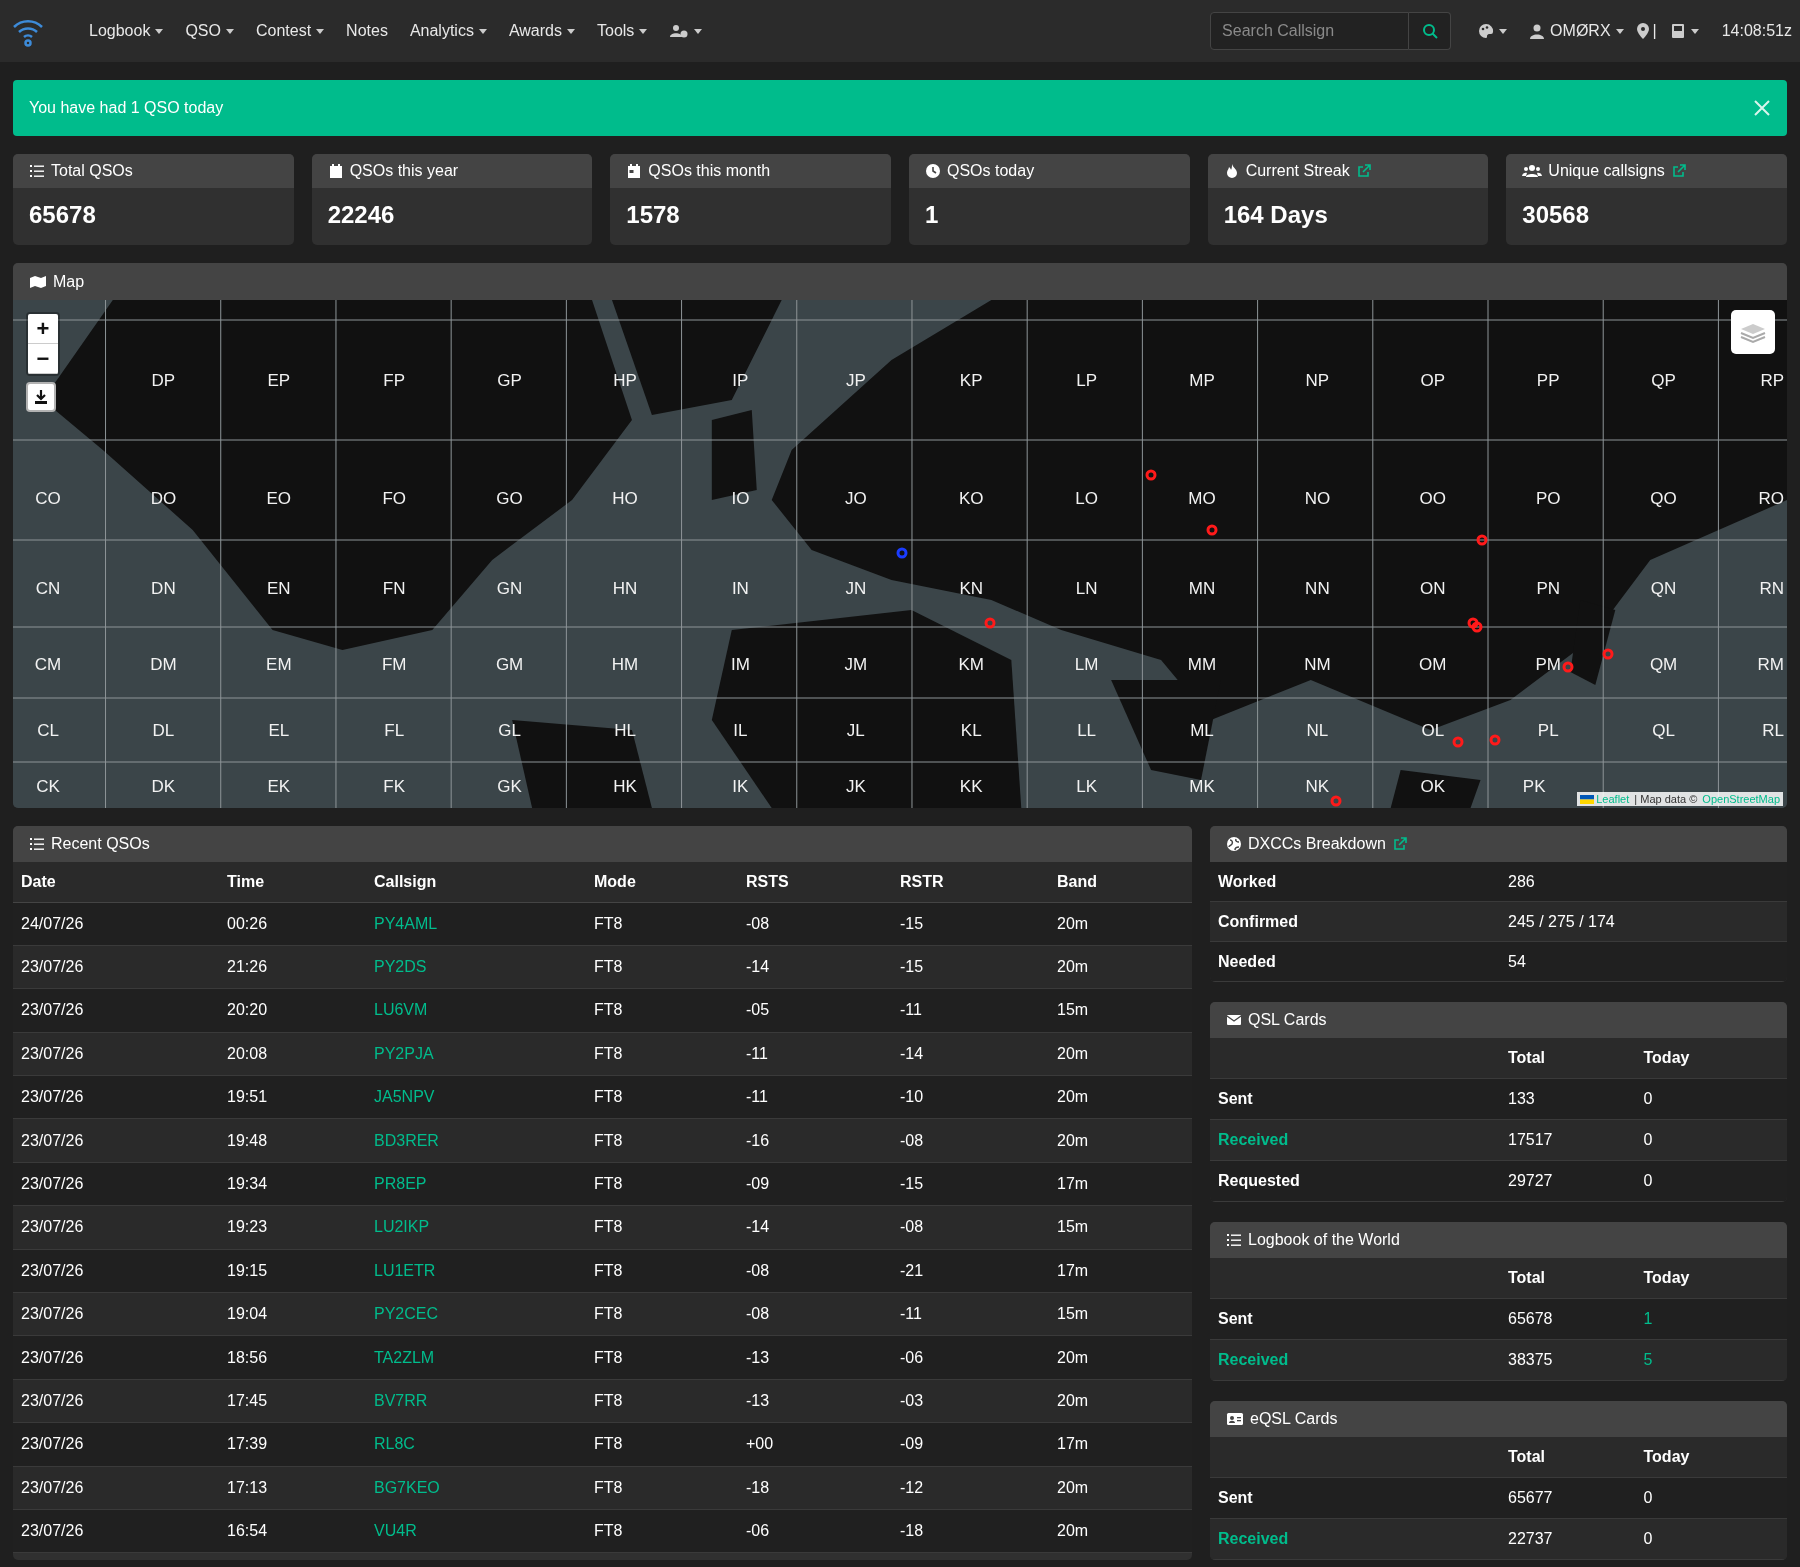  What do you see at coordinates (815, 1531) in the screenshot?
I see `table-cell: -06` at bounding box center [815, 1531].